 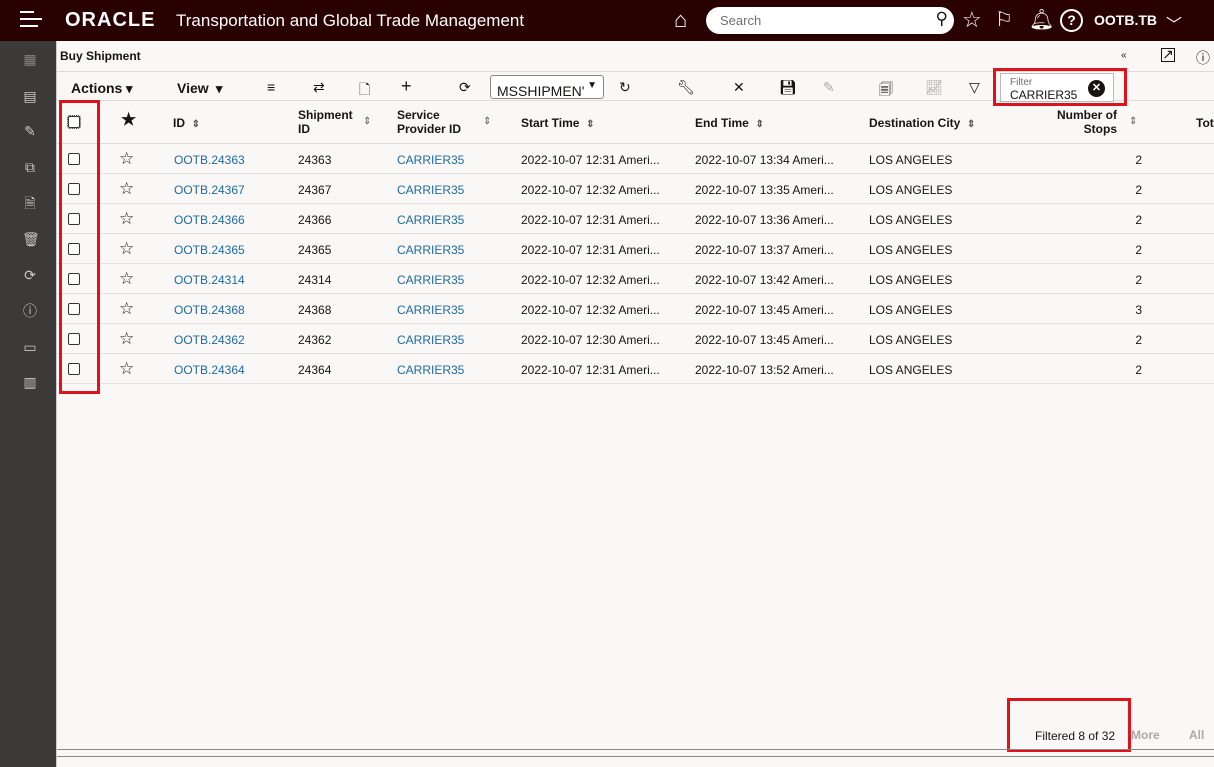 What do you see at coordinates (1071, 20) in the screenshot?
I see `help-icon: ?` at bounding box center [1071, 20].